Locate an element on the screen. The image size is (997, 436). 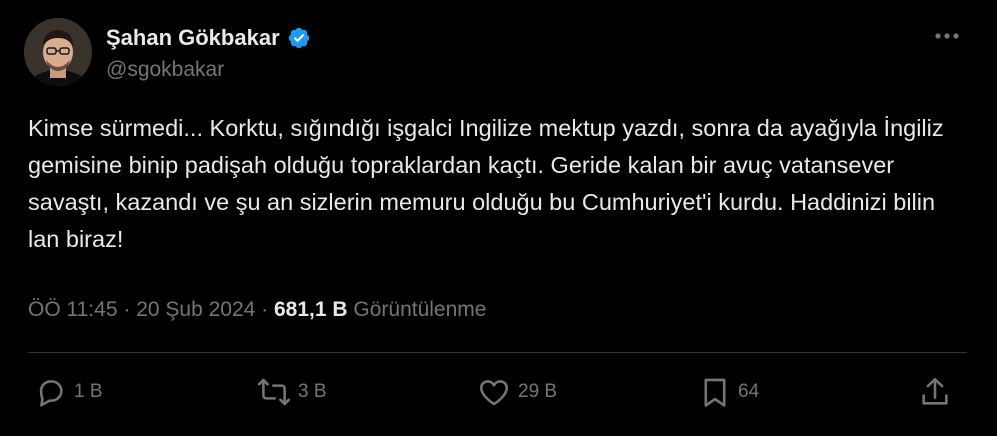
reply-count: 1 B is located at coordinates (88, 391).